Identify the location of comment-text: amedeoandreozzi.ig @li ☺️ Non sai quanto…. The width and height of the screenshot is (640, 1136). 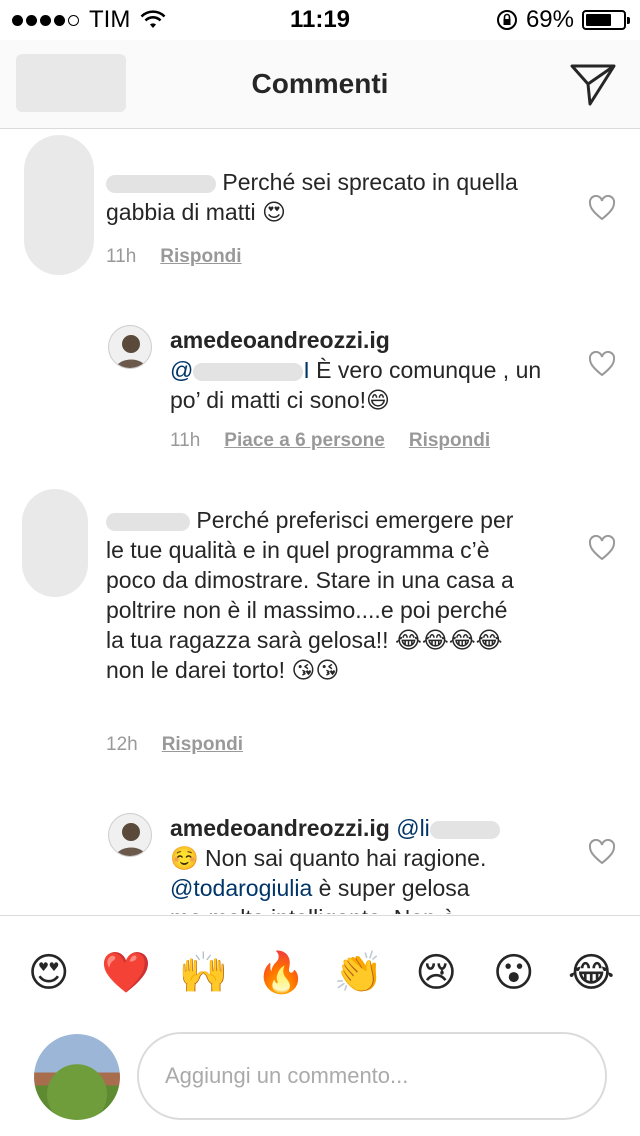
(360, 863).